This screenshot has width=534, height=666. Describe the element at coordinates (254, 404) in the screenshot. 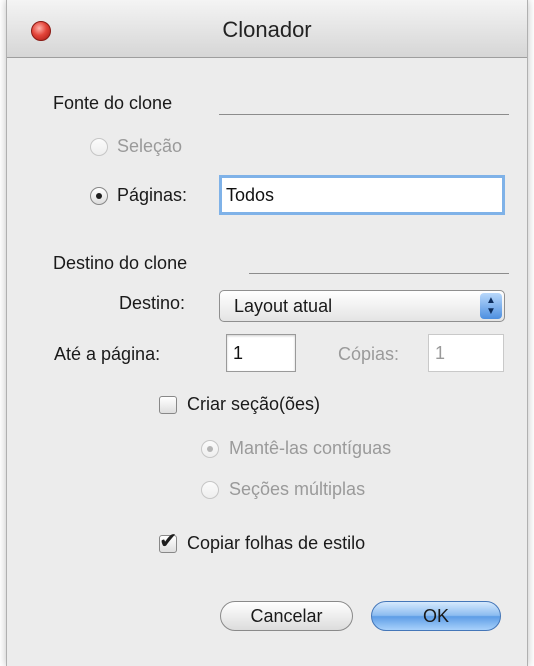

I see `criar-secoes-label: Criar seção(ões)` at that location.